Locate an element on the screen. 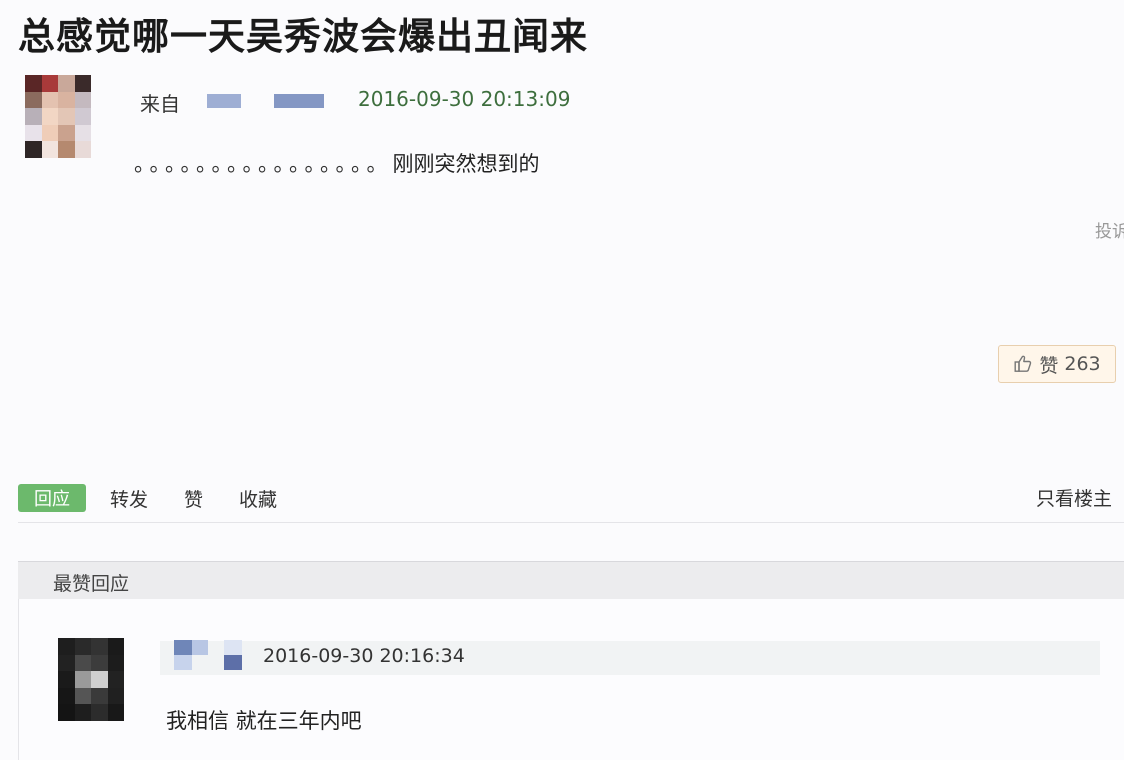  post-title: 总感觉哪一天吴秀波会爆出丑闻来 is located at coordinates (303, 36).